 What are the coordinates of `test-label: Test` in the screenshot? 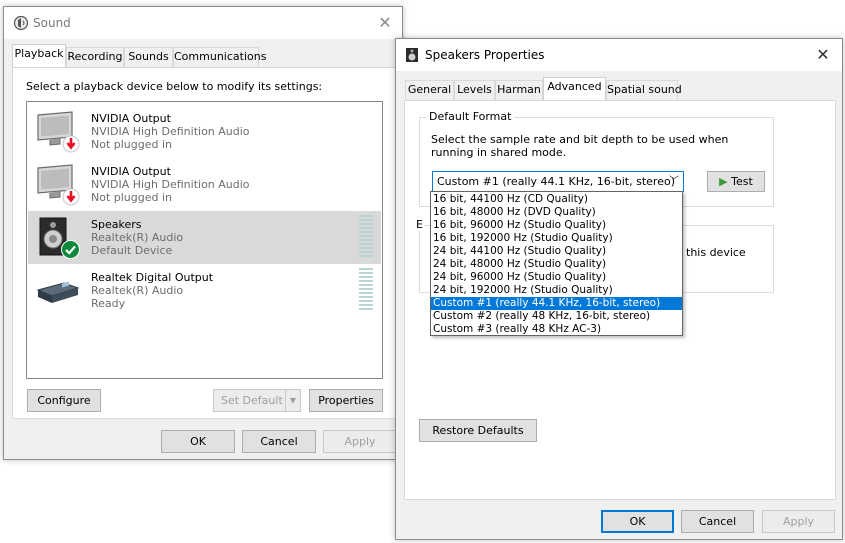 It's located at (742, 181).